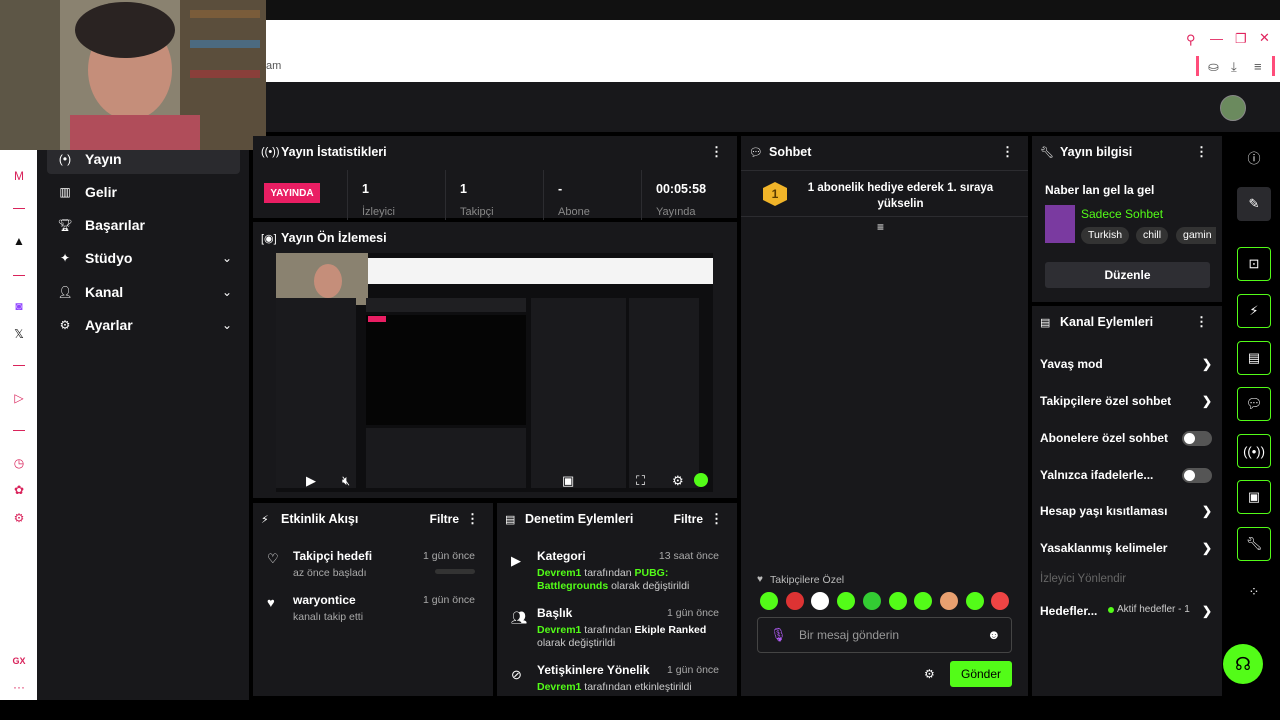 The height and width of the screenshot is (720, 1280). What do you see at coordinates (1111, 610) in the screenshot?
I see `status-dot` at bounding box center [1111, 610].